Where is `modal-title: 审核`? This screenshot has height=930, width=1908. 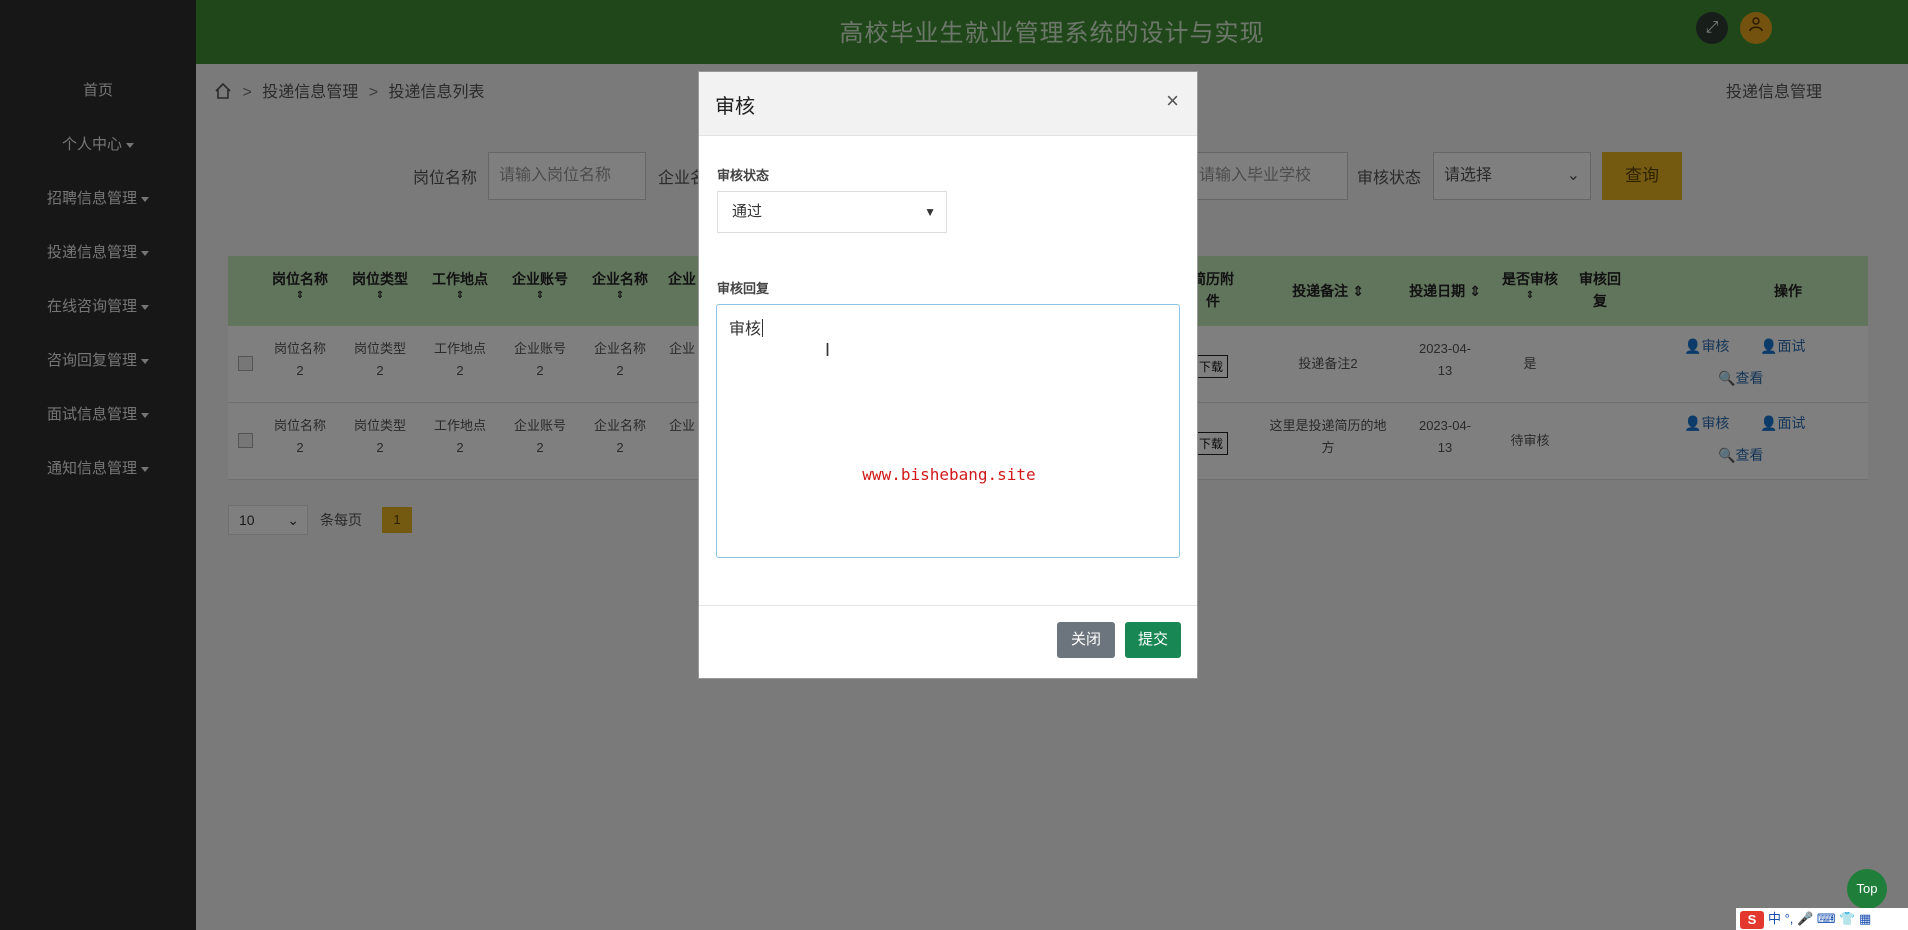
modal-title: 审核 is located at coordinates (735, 107).